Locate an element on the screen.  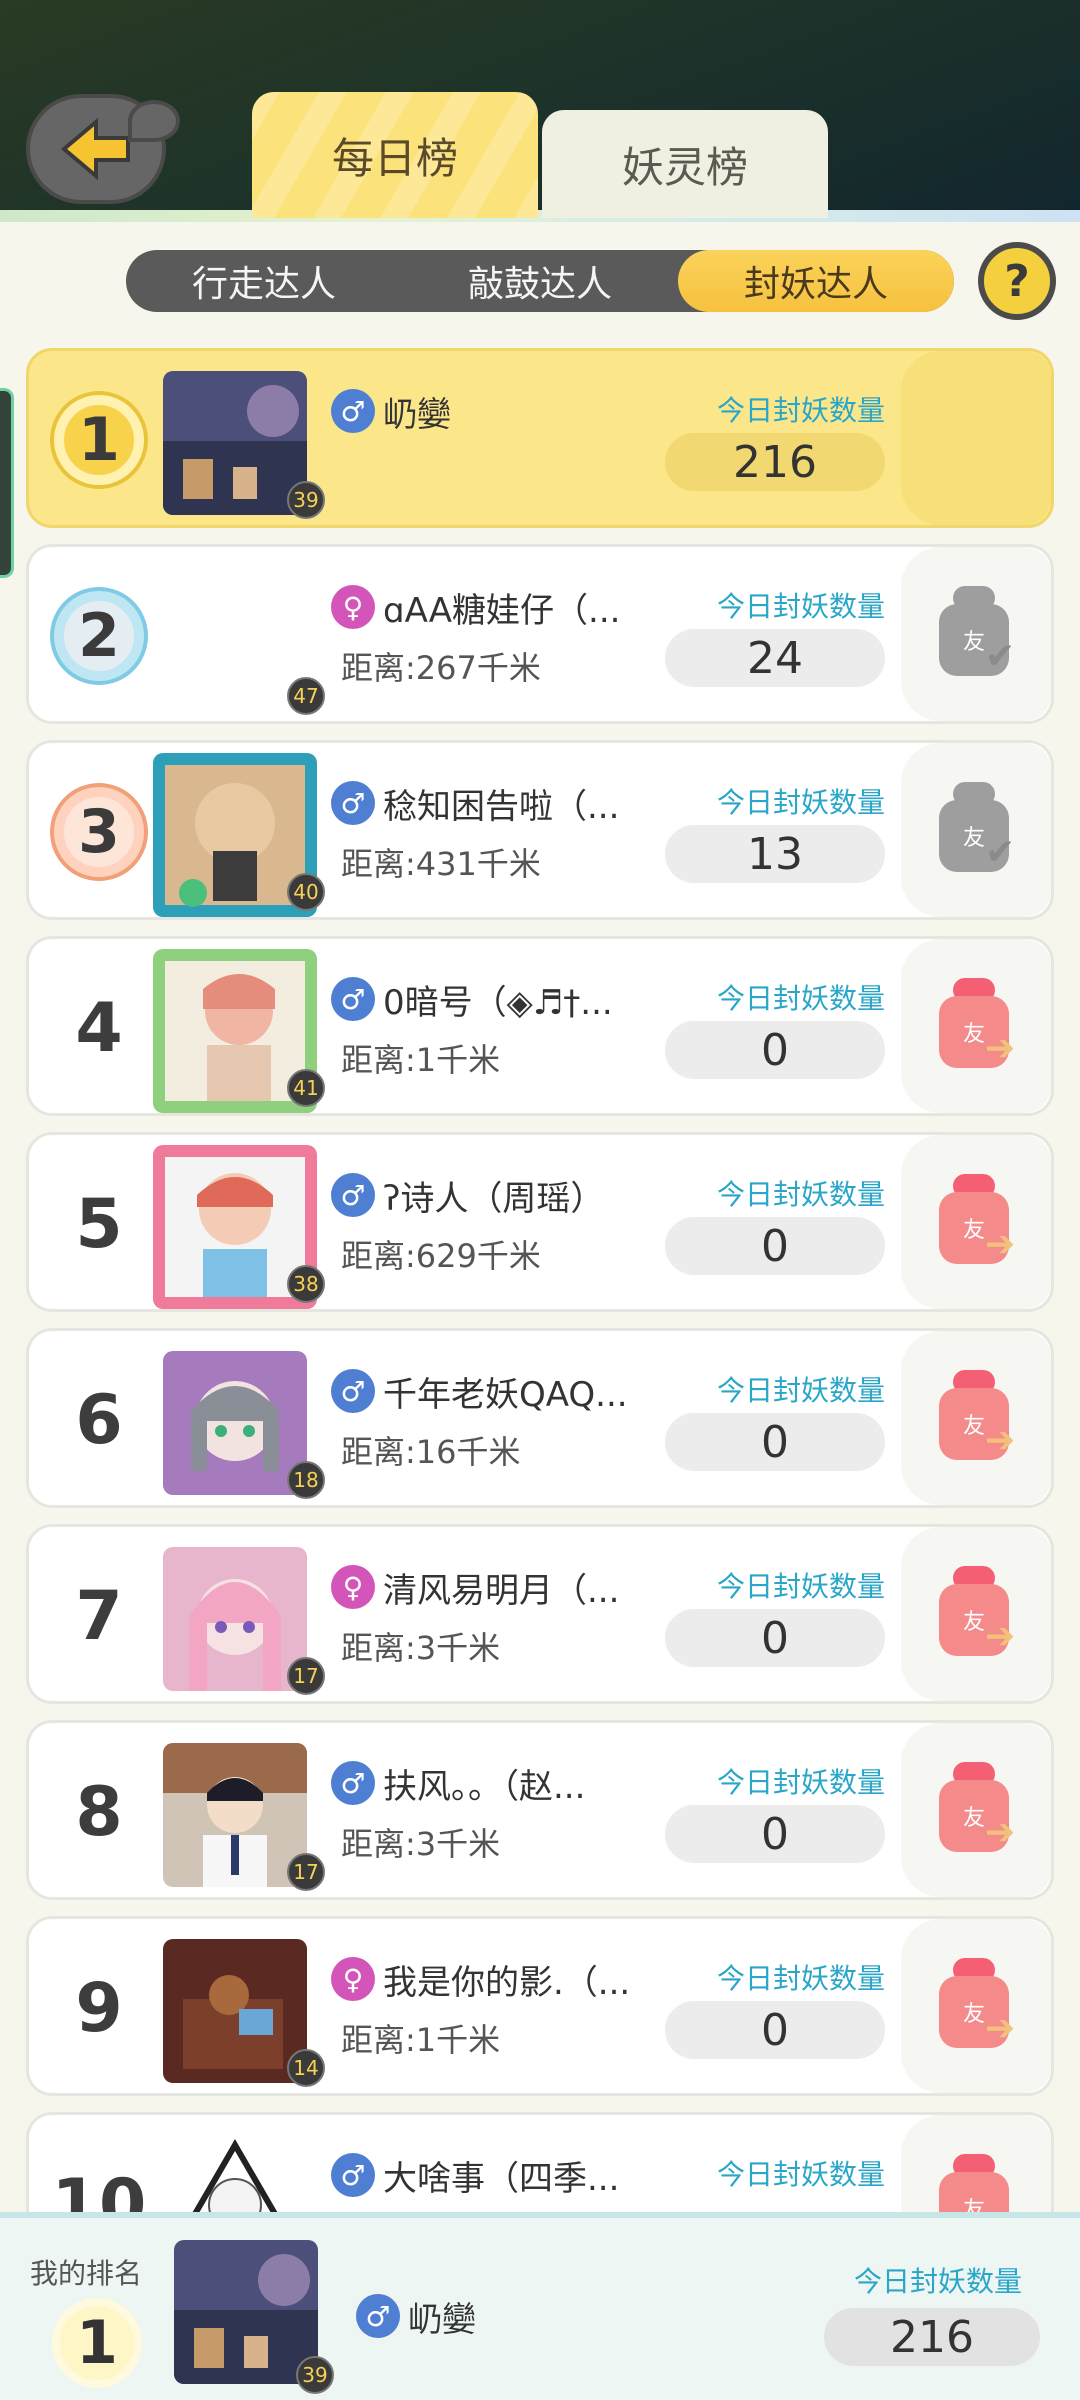
row-action-area is located at coordinates (976, 438).